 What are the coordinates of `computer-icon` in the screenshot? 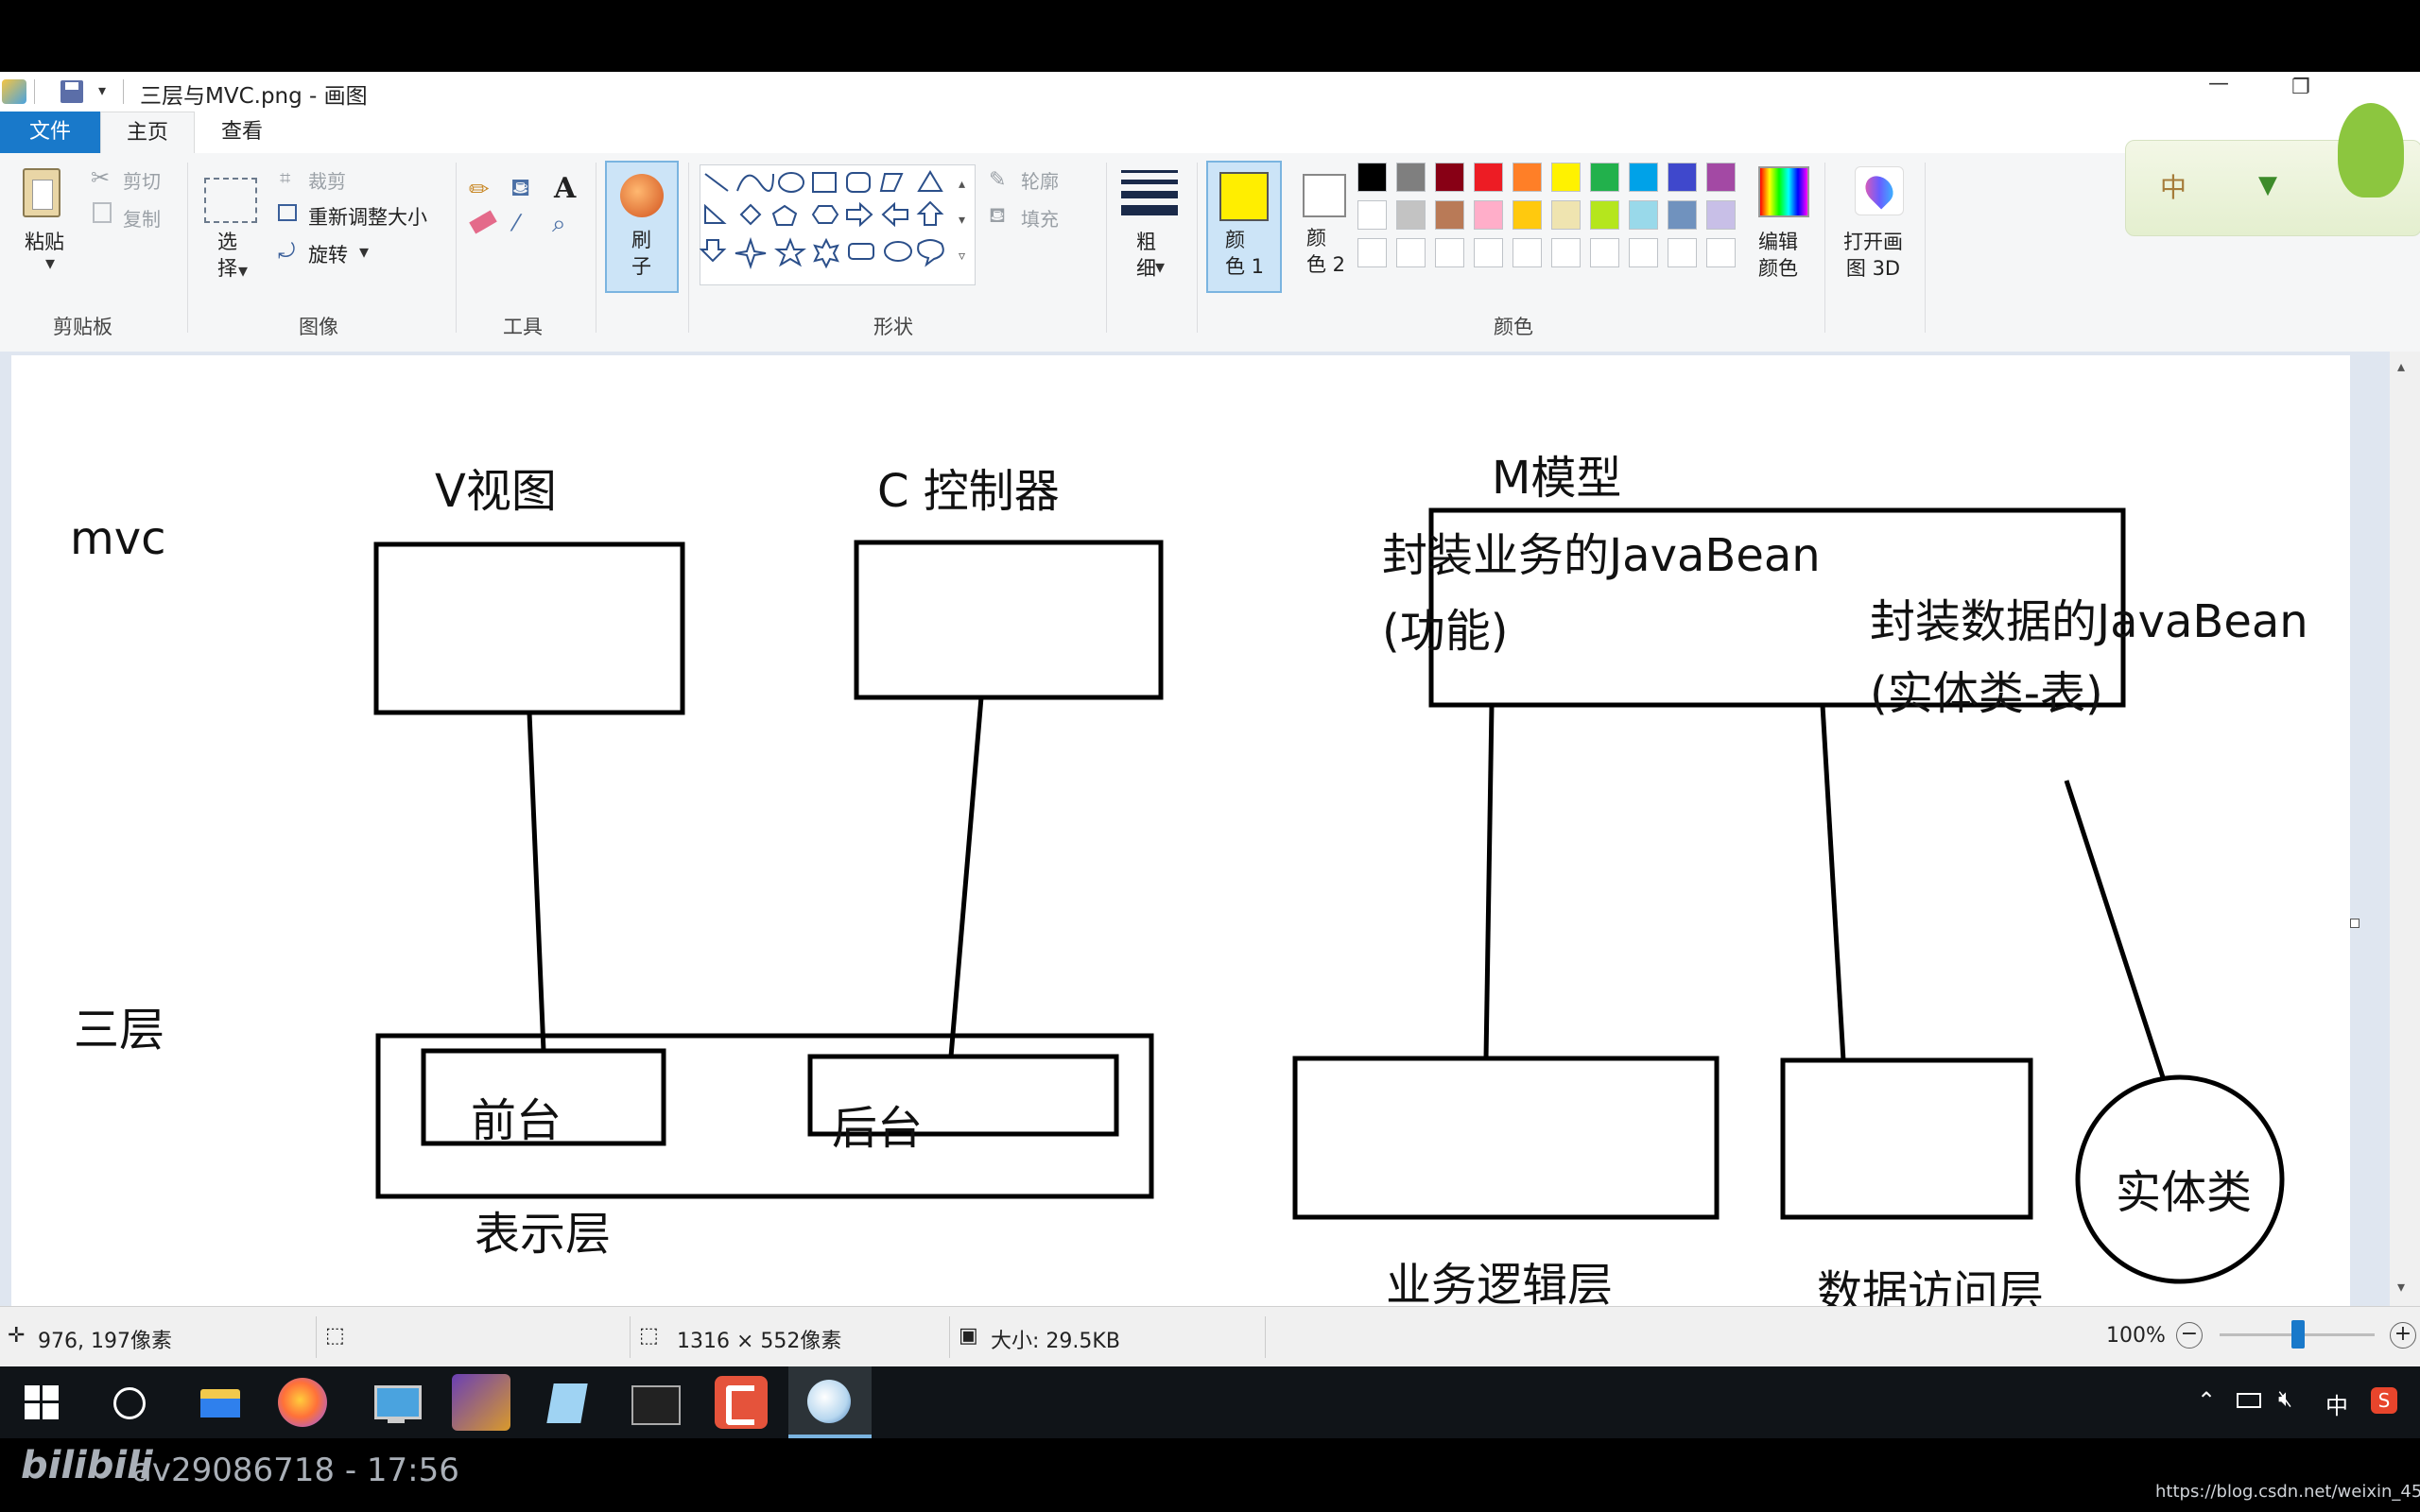 It's located at (396, 1402).